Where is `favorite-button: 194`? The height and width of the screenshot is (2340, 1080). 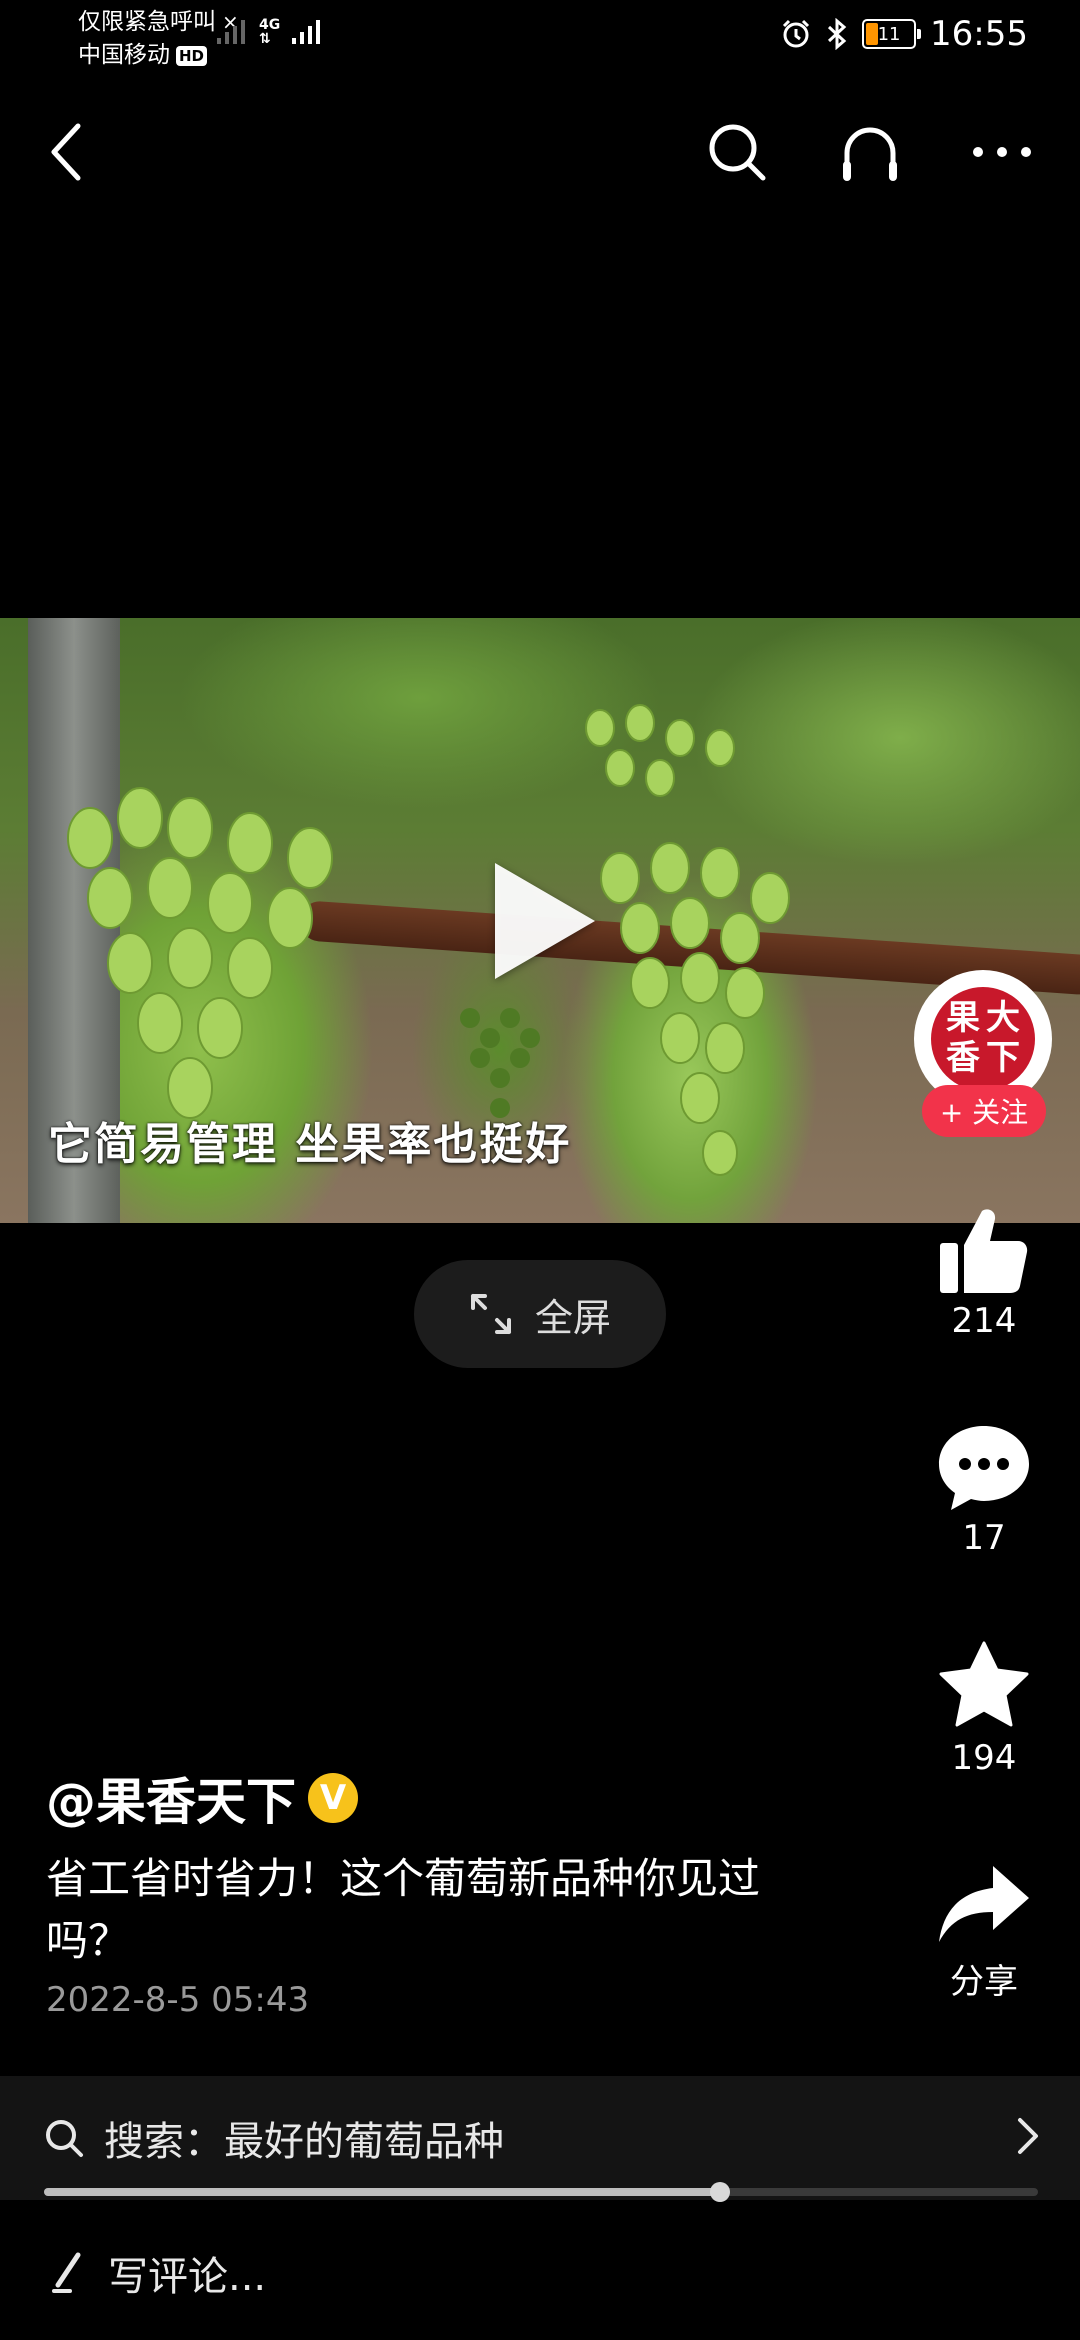 favorite-button: 194 is located at coordinates (984, 1709).